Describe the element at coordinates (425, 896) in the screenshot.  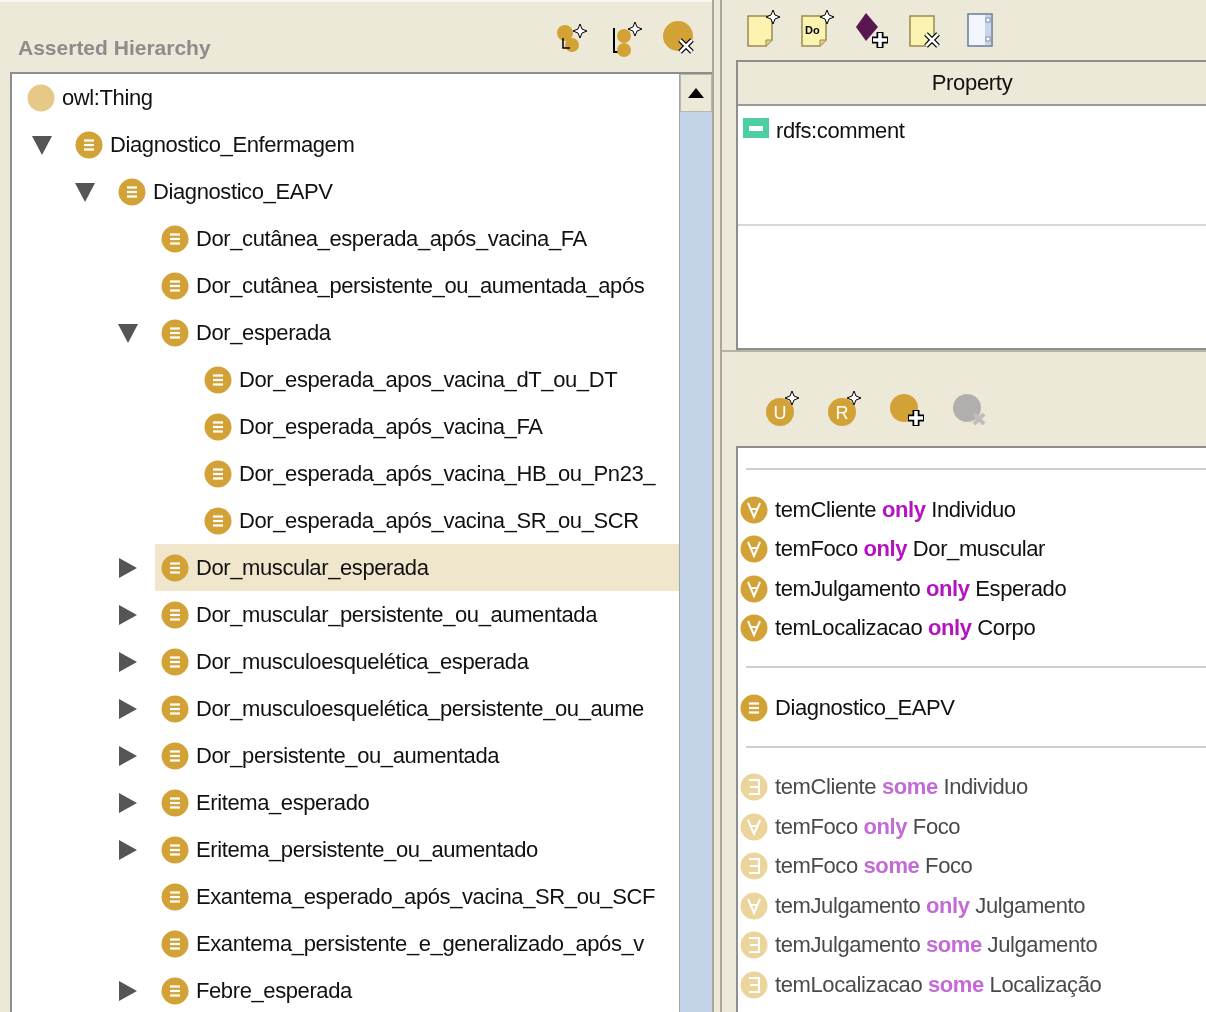
I see `class-label: Exantema_esperado_após_vacina_SR_ou_SCF` at that location.